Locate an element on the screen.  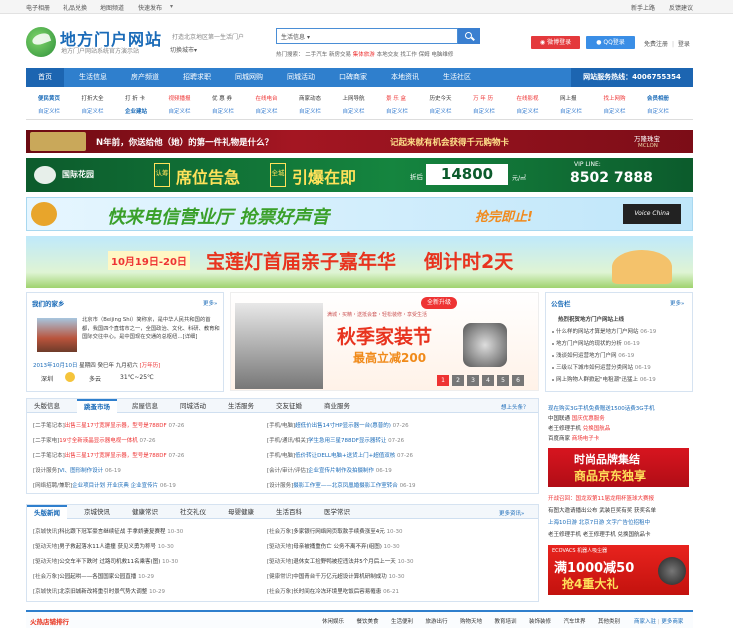
nav-jobs: 招聘求职 is located at coordinates (197, 77).